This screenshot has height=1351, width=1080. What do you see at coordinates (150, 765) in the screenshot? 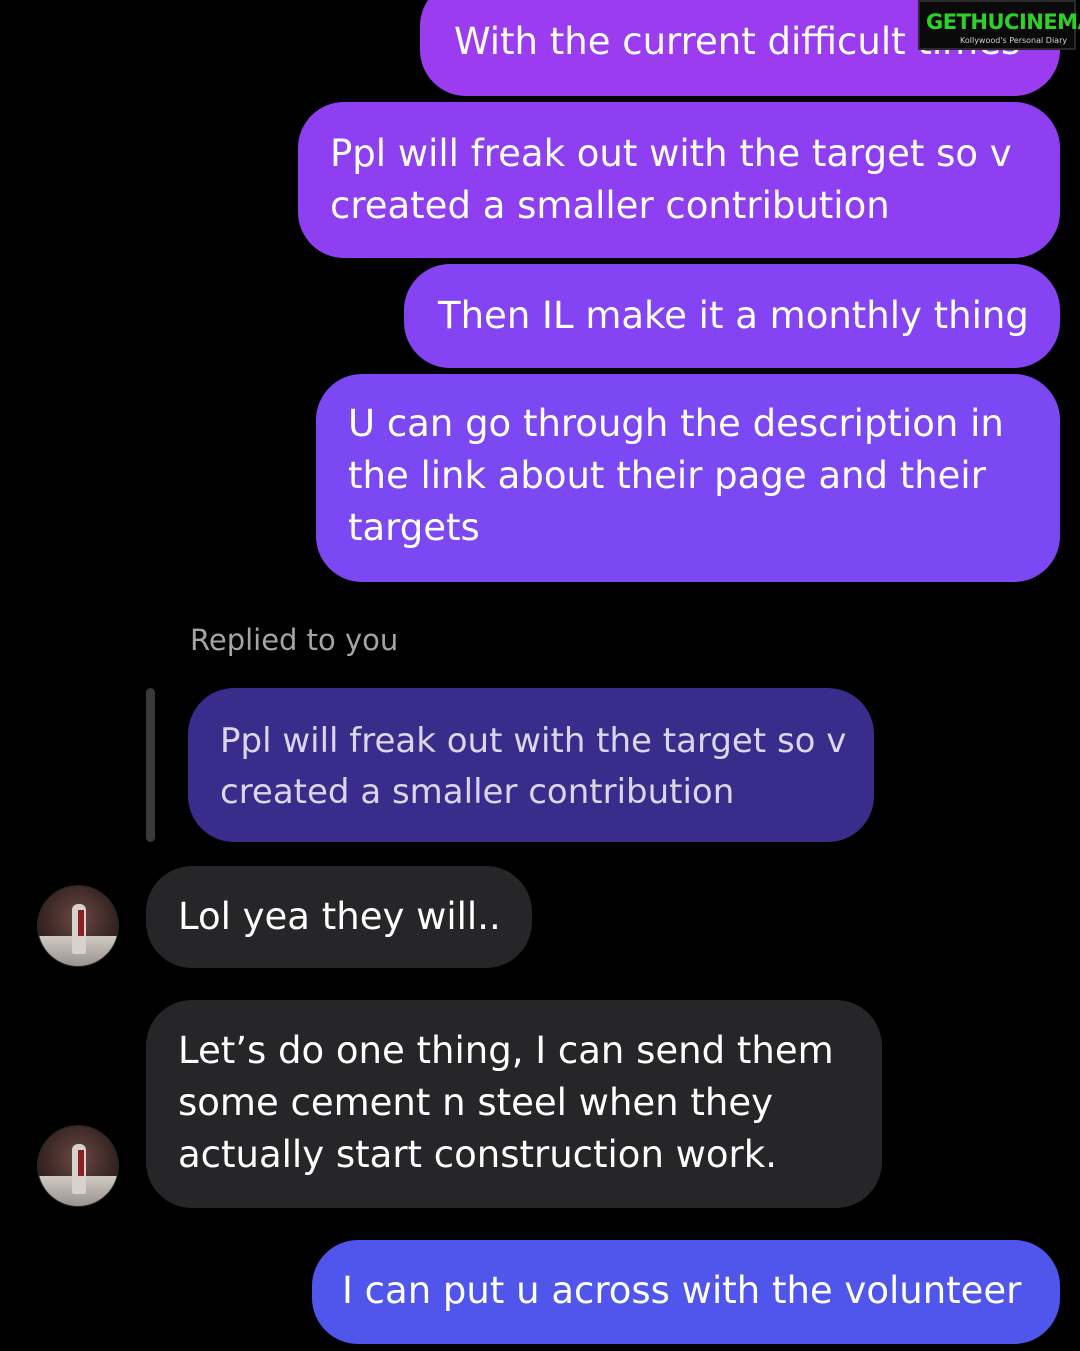
I see `reply-indicator-bar` at bounding box center [150, 765].